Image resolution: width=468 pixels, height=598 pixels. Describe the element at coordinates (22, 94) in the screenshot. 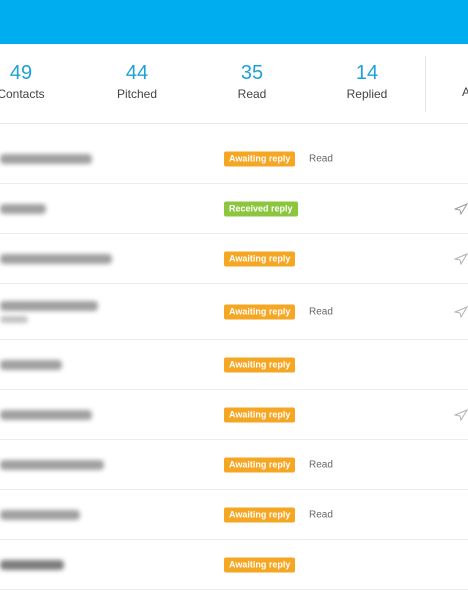

I see `stat-label: Contacts` at that location.